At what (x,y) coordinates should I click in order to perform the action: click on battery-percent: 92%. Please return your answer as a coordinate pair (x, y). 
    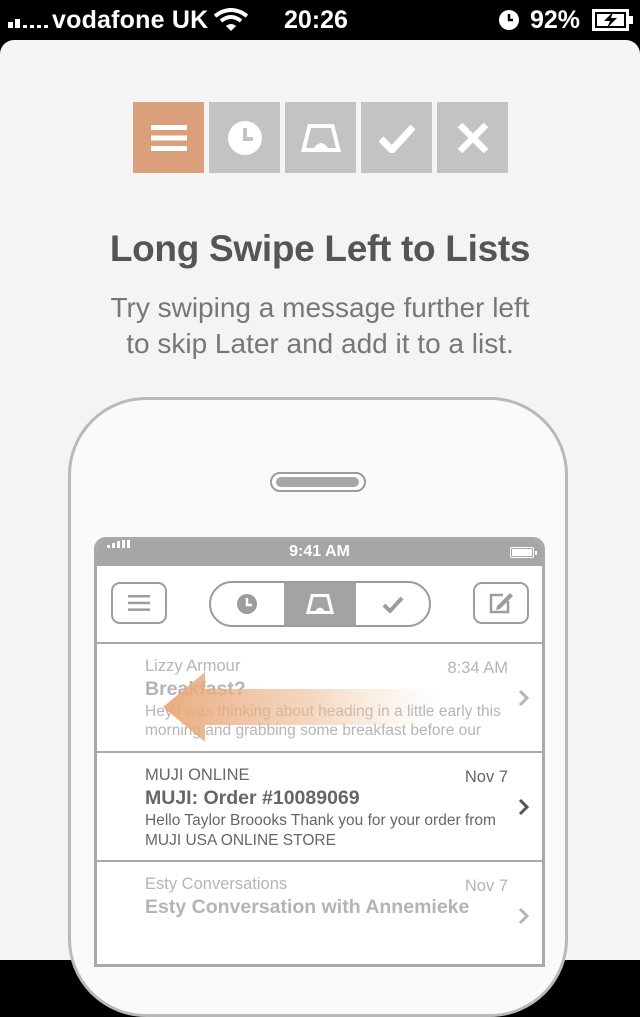
    Looking at the image, I should click on (555, 20).